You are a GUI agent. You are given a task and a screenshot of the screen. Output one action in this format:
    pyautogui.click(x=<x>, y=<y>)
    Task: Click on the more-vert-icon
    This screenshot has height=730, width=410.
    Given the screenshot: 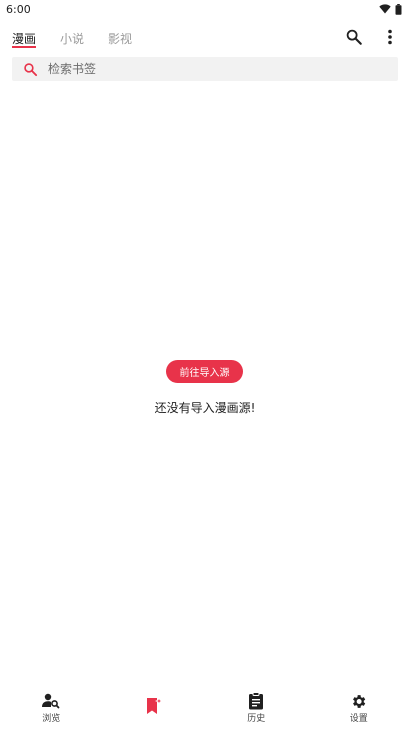 What is the action you would take?
    pyautogui.click(x=390, y=39)
    